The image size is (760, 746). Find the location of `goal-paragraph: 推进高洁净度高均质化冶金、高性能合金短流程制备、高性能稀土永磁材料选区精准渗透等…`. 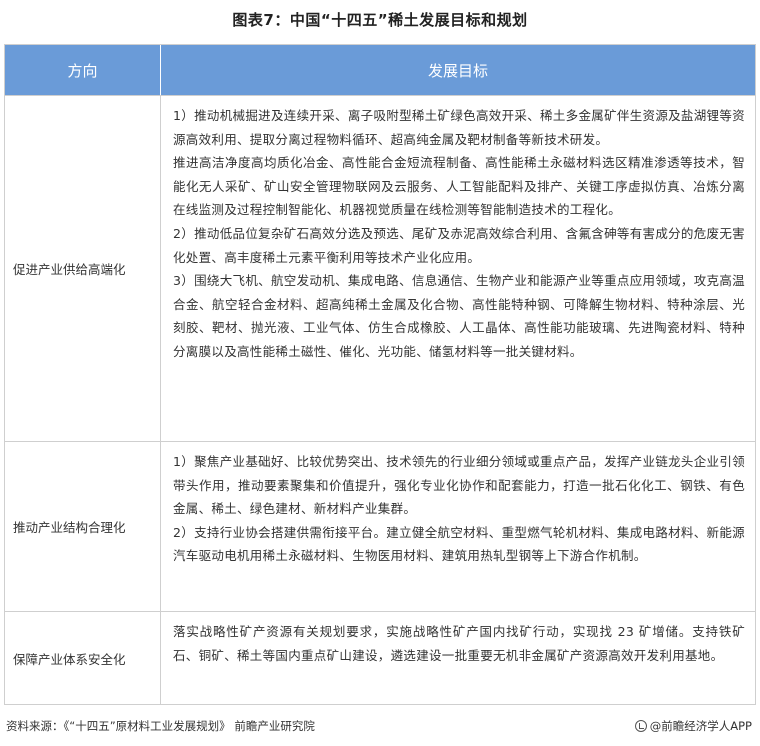

goal-paragraph: 推进高洁净度高均质化冶金、高性能合金短流程制备、高性能稀土永磁材料选区精准渗透等… is located at coordinates (459, 186).